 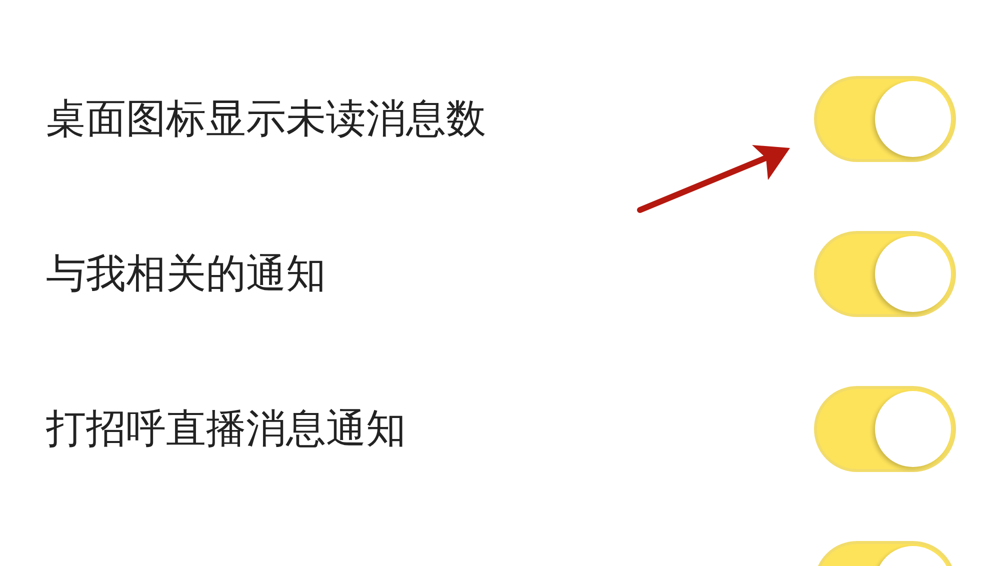 I want to click on setting-label: 与我相关的通知, so click(x=186, y=274).